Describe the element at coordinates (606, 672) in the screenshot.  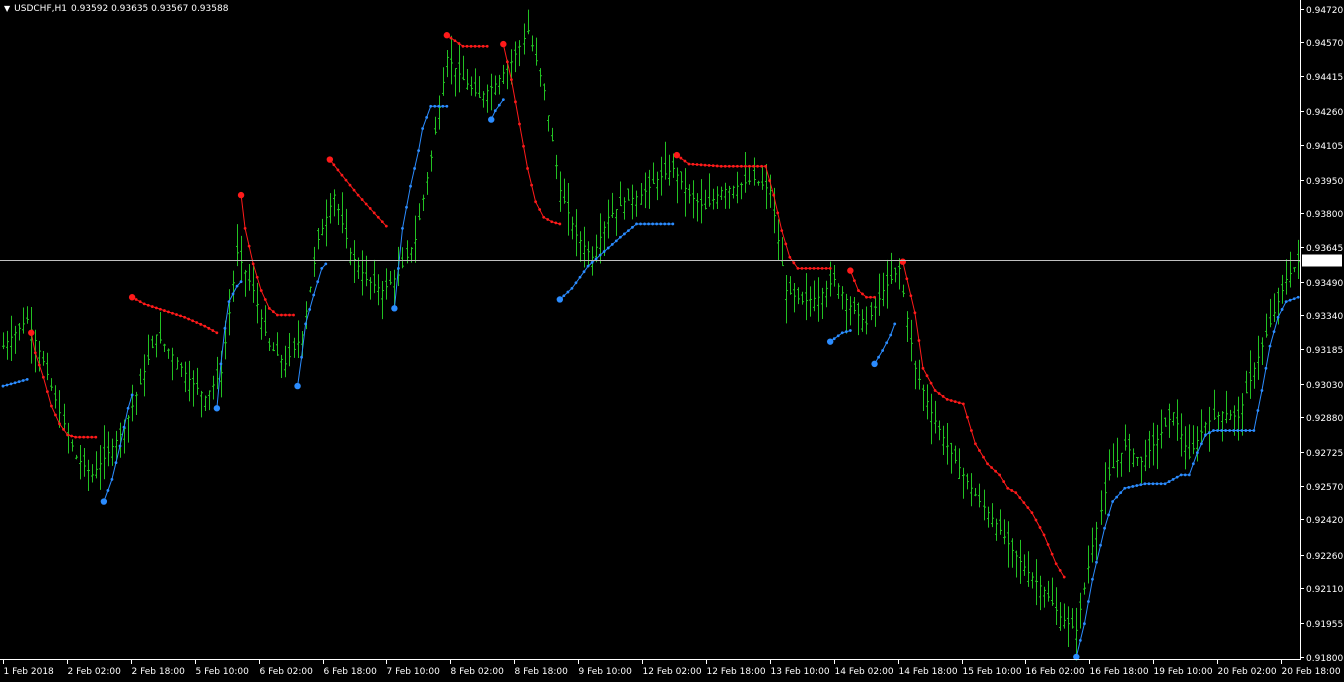
I see `time-tick-label: 9 Feb 10:00` at that location.